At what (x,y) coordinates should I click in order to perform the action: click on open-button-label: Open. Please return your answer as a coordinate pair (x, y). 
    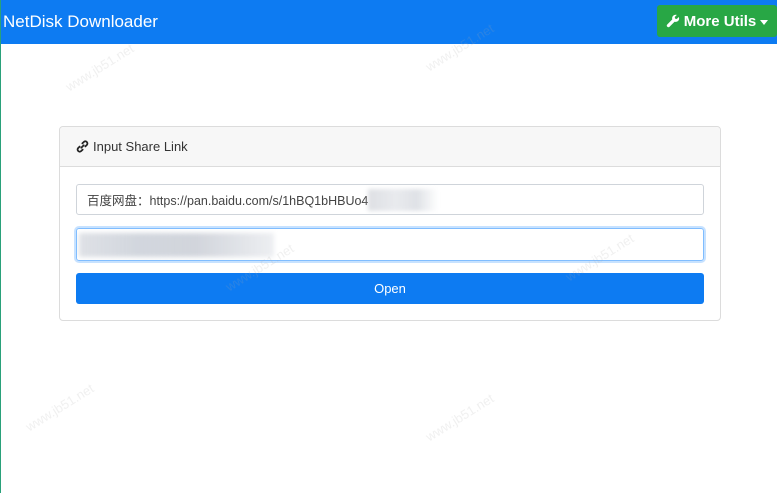
    Looking at the image, I should click on (390, 288).